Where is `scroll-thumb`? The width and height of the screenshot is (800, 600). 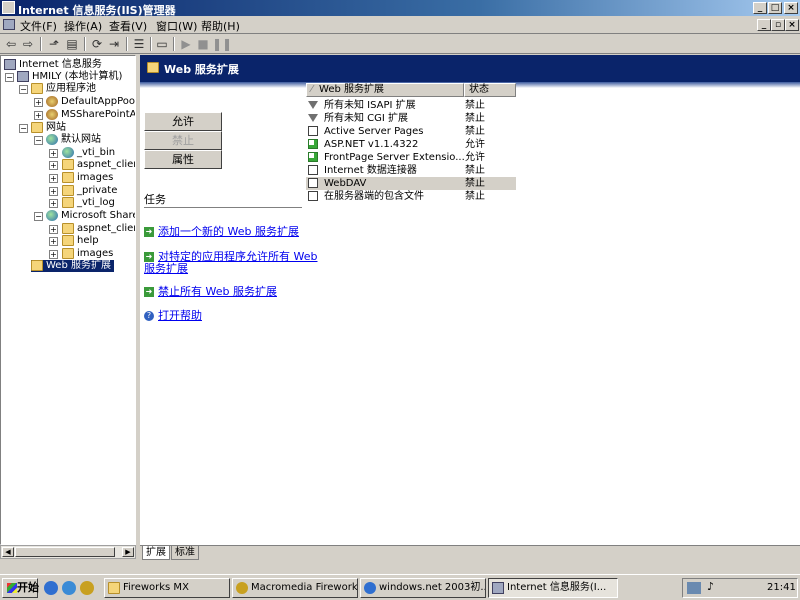
scroll-thumb is located at coordinates (65, 552).